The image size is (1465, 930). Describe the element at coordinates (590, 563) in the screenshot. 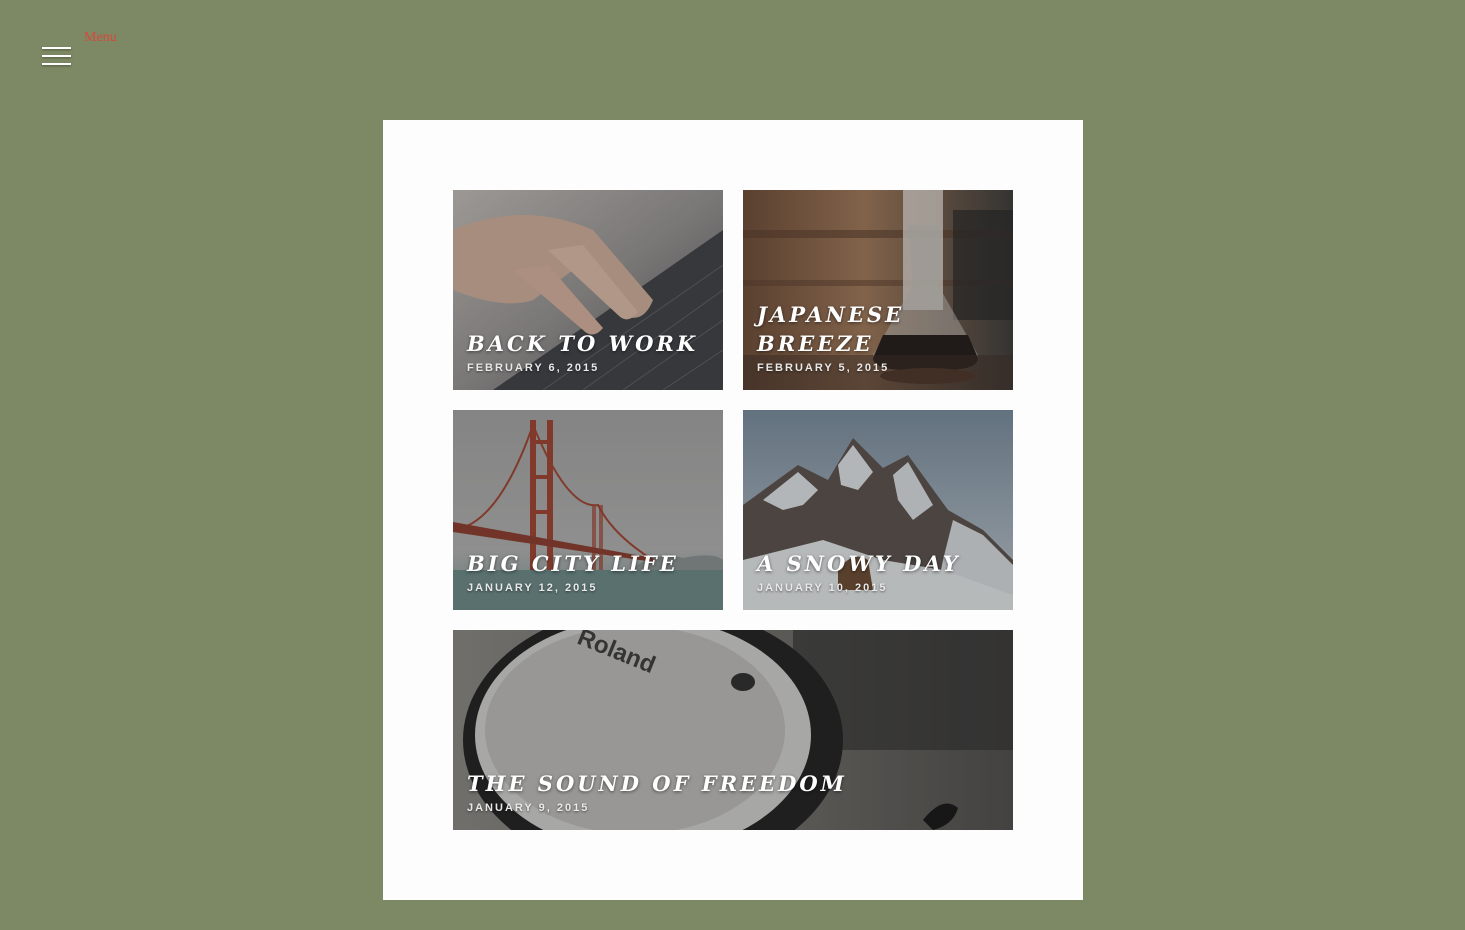

I see `post-title: Big City Life` at that location.